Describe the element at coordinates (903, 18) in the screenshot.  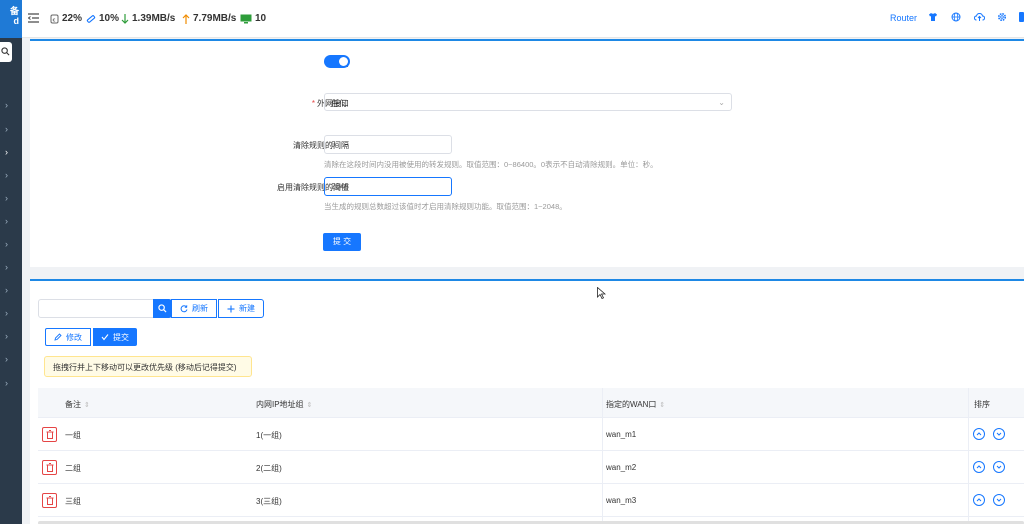
I see `router-link: Router` at that location.